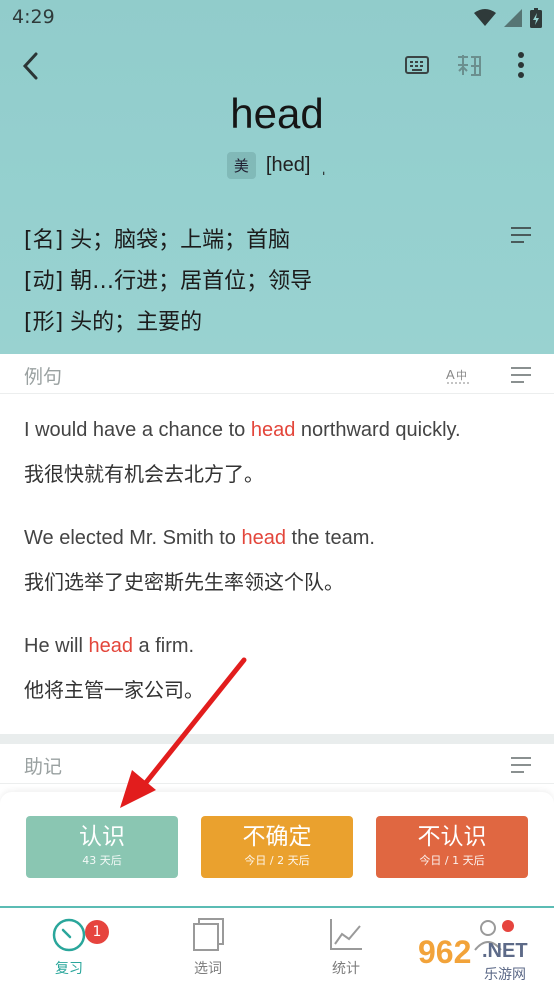 This screenshot has width=554, height=984. I want to click on definition-item: [动] 朝…行进；居首位；领导, so click(168, 281).